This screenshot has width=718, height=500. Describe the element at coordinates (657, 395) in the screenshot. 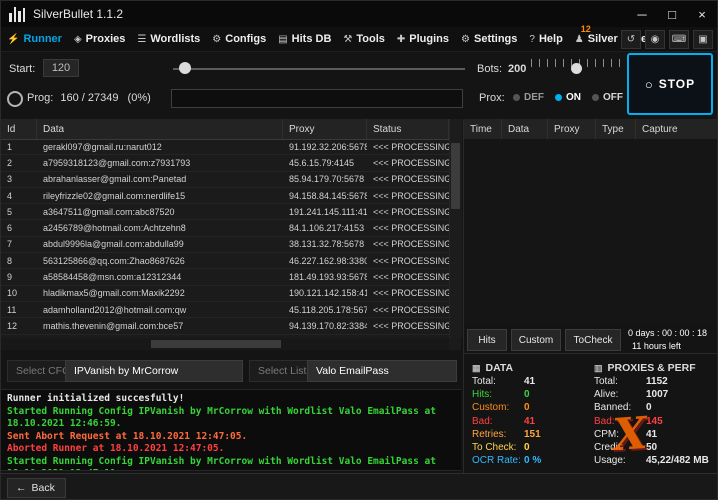

I see `stat-value: 1007` at that location.